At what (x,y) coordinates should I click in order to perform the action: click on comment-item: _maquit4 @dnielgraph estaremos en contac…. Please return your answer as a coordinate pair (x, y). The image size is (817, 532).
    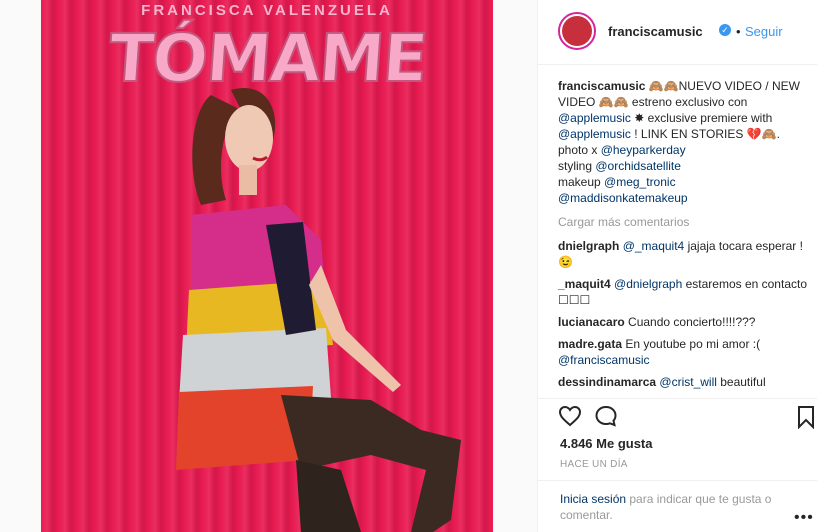
    Looking at the image, I should click on (683, 292).